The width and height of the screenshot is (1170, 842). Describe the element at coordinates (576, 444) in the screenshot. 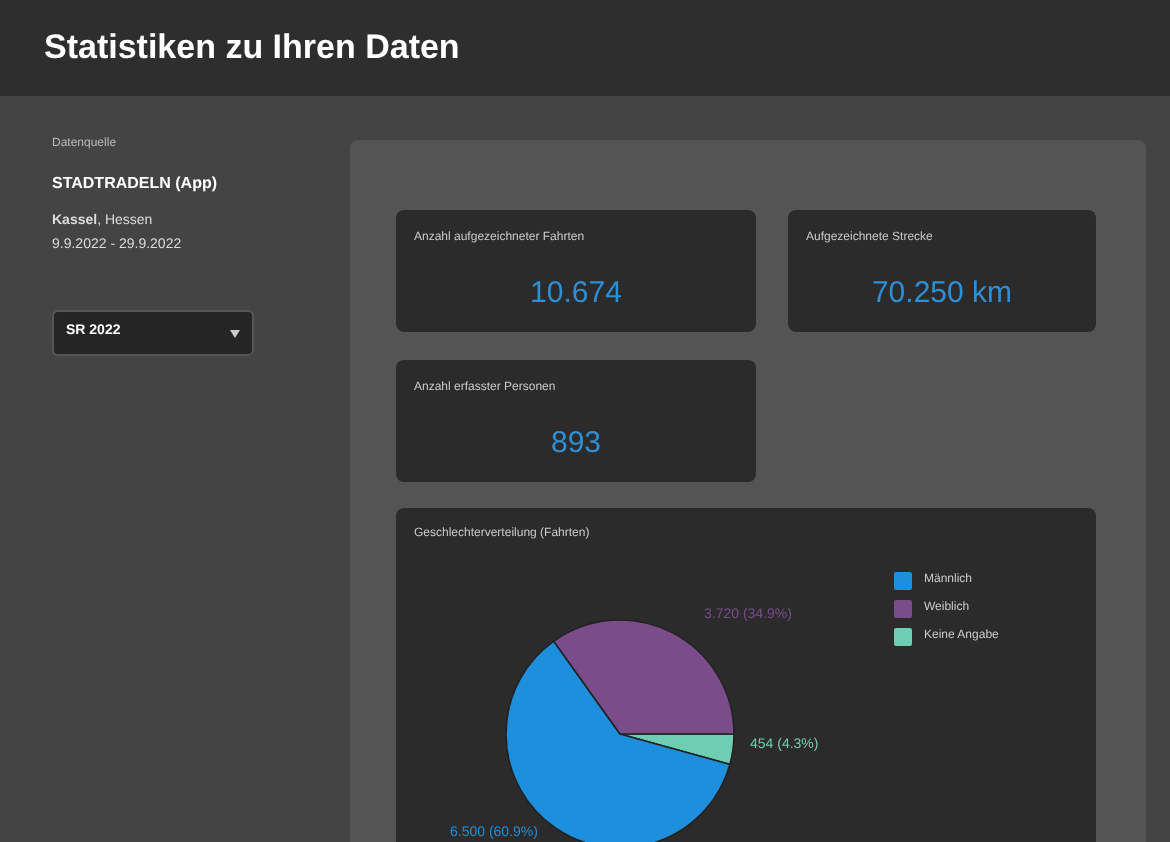

I see `stat-value: 893` at that location.